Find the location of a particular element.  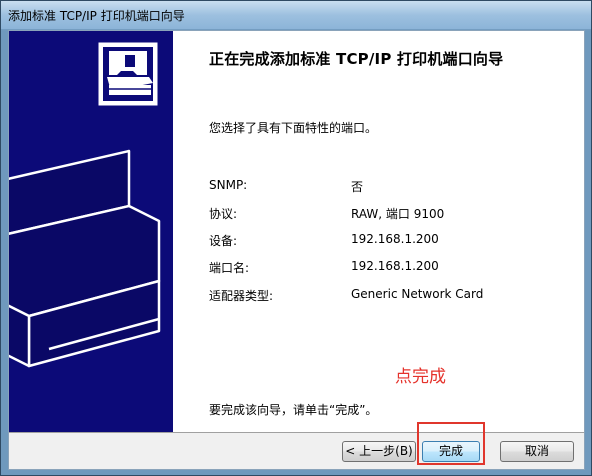

property-label-protocol: 协议: is located at coordinates (223, 214).